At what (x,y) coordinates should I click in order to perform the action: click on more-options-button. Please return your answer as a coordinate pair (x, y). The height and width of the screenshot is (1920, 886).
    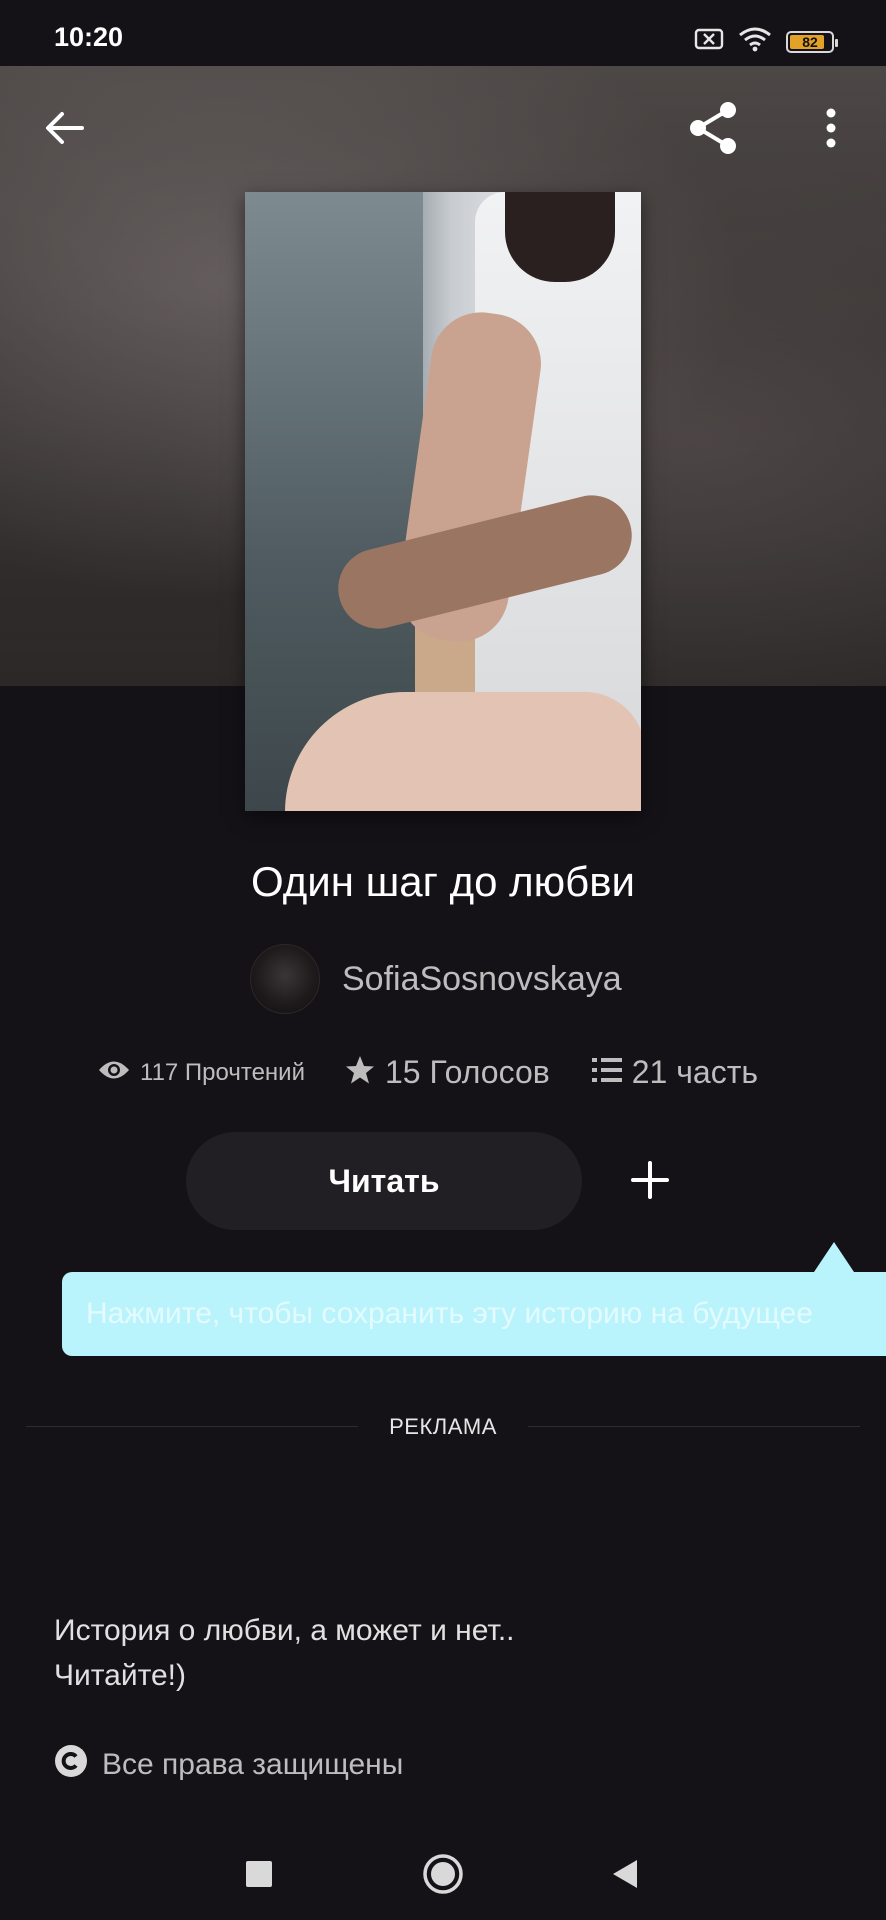
    Looking at the image, I should click on (831, 130).